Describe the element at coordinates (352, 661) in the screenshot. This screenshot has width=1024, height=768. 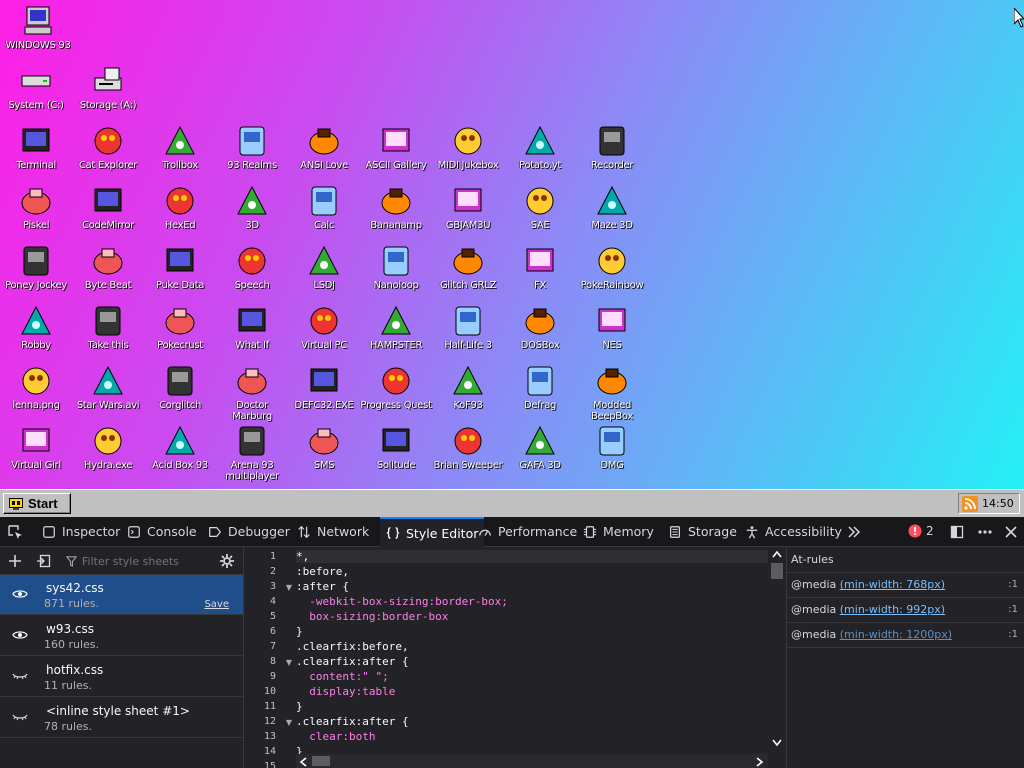
I see `code-line: .clearfix:after {` at that location.